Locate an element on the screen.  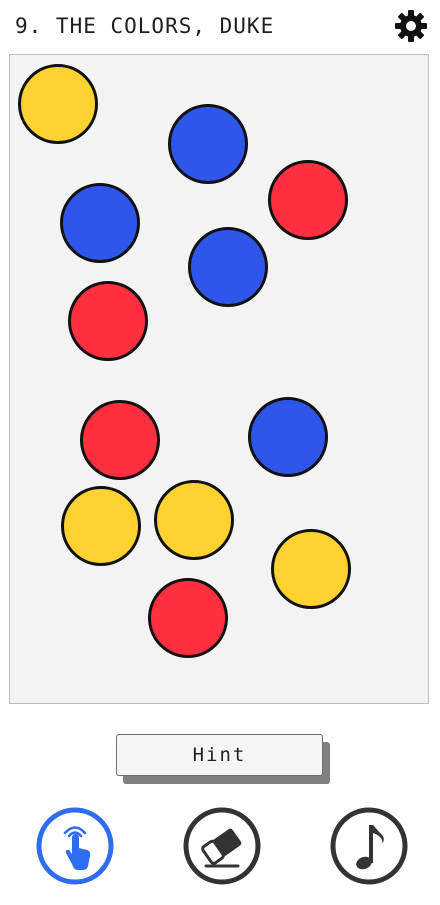
music-toggle-button is located at coordinates (369, 846).